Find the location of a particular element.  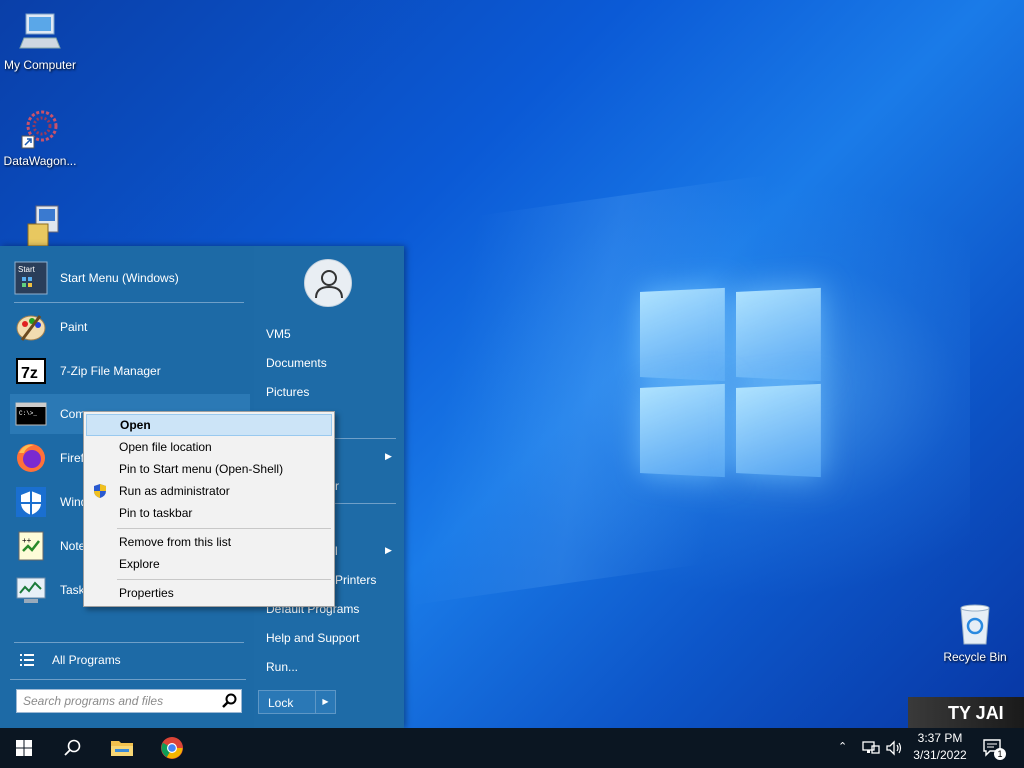

start-menu-item-label: Start Menu (Windows) is located at coordinates (119, 278).